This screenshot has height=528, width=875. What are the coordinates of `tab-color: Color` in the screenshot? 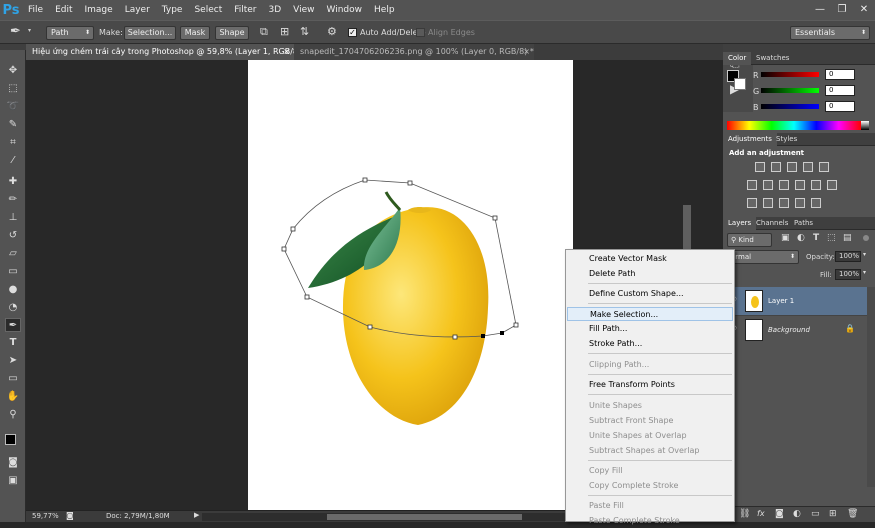 It's located at (737, 58).